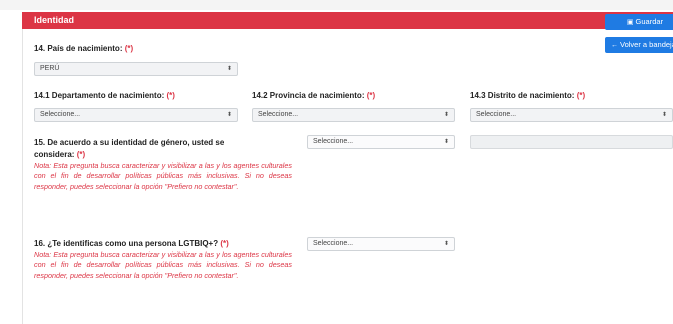  I want to click on department-select: Seleccione... ⬍, so click(136, 115).